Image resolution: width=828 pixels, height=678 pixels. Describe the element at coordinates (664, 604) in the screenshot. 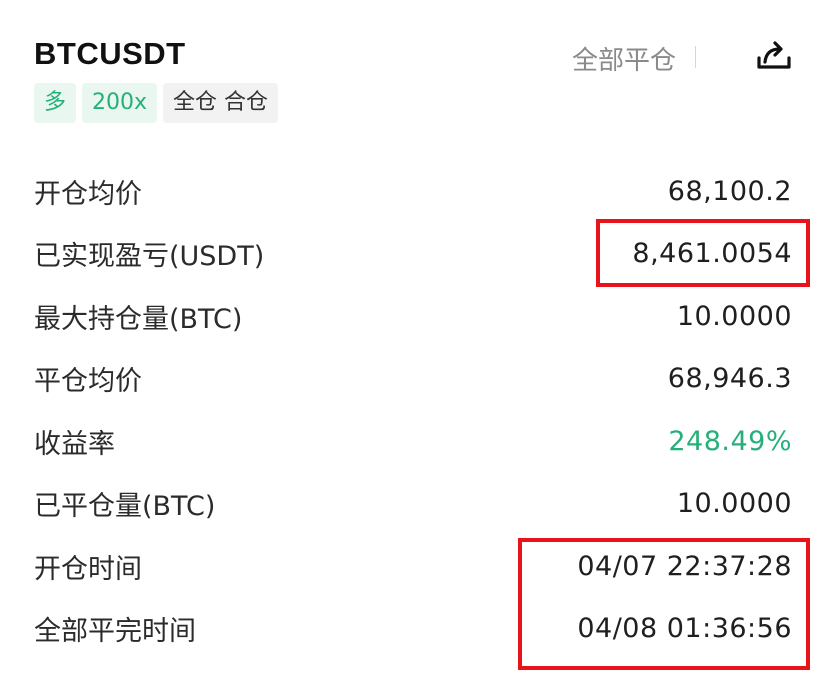

I see `highlight-box-times` at that location.